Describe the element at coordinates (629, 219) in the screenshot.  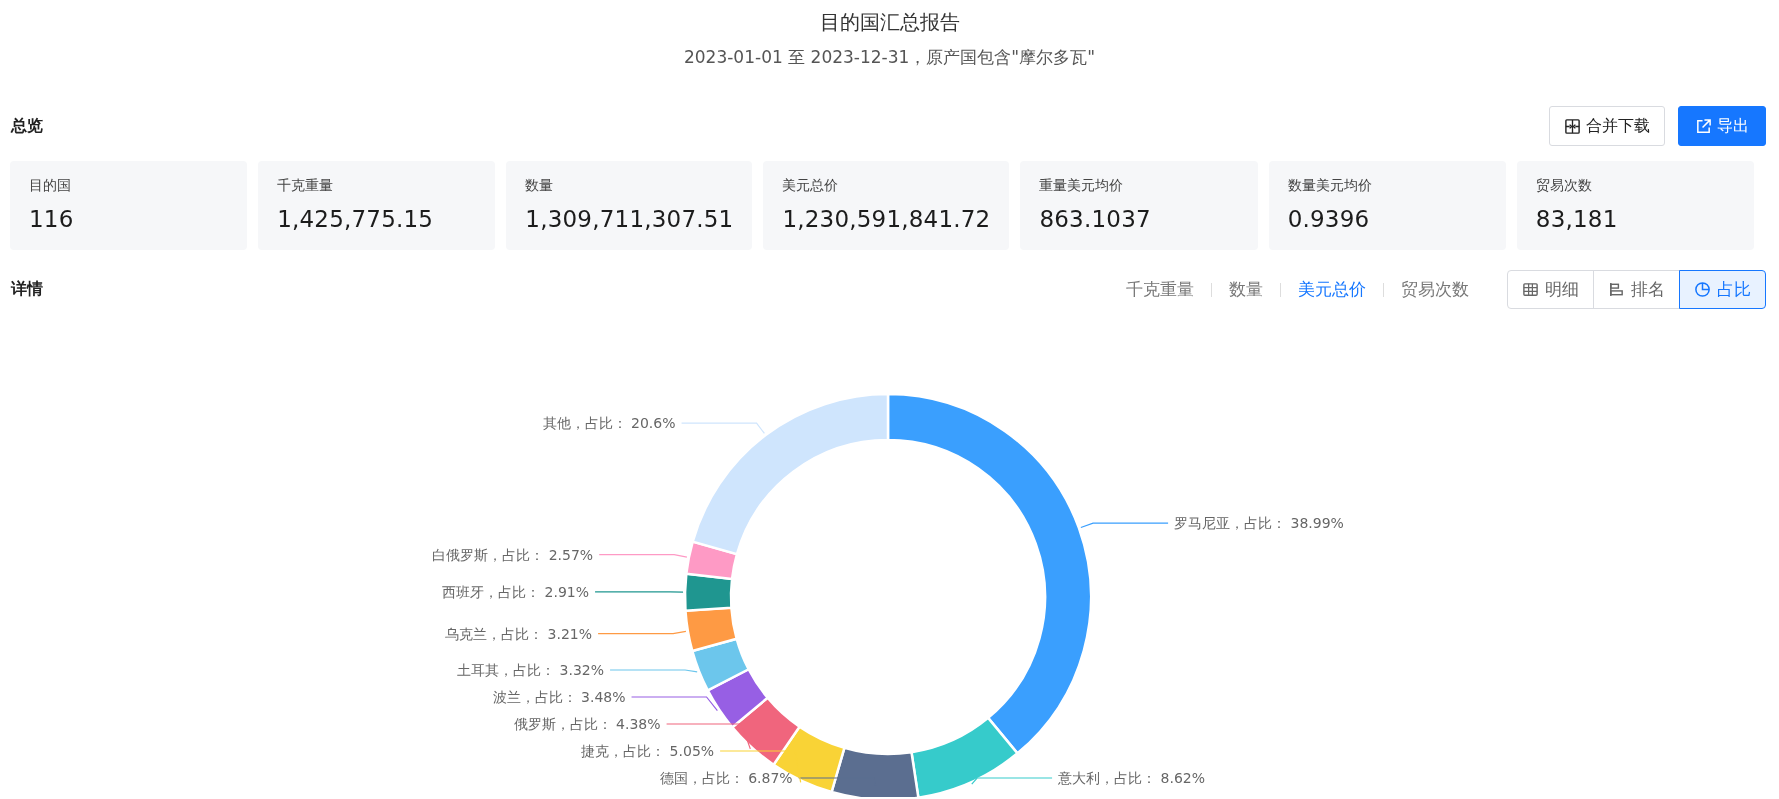
I see `stat-value: 1,309,711,307.51` at that location.